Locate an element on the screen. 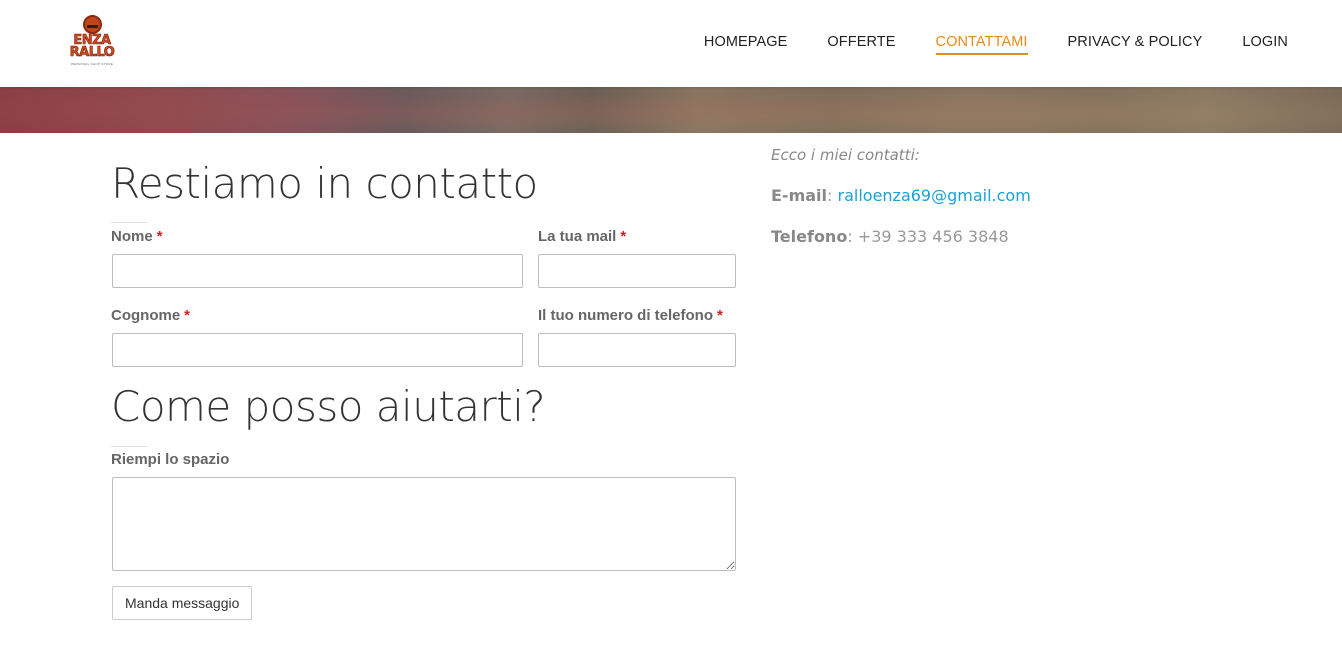 This screenshot has height=660, width=1342. contact-email-row: E-mail: ralloenza69@gmail.com is located at coordinates (901, 196).